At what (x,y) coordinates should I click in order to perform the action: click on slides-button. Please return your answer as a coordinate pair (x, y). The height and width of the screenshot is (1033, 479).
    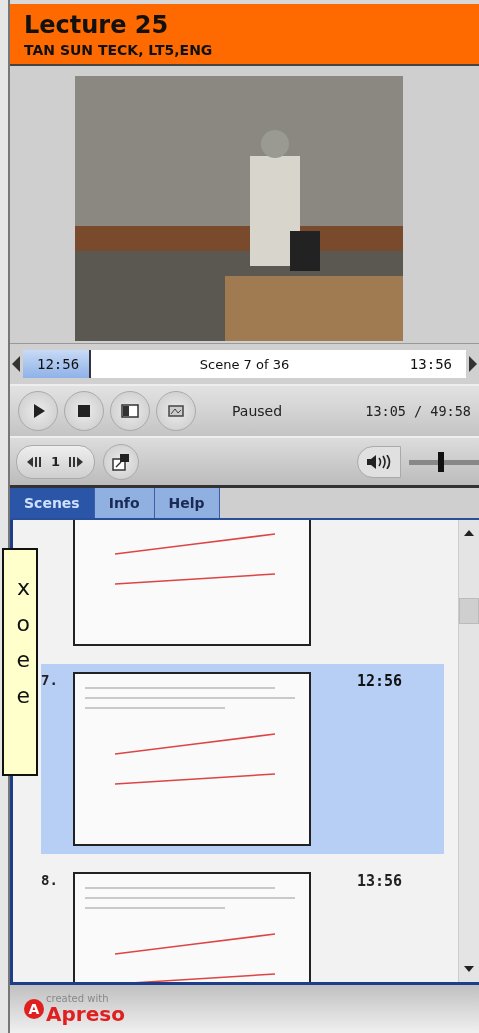
    Looking at the image, I should click on (176, 411).